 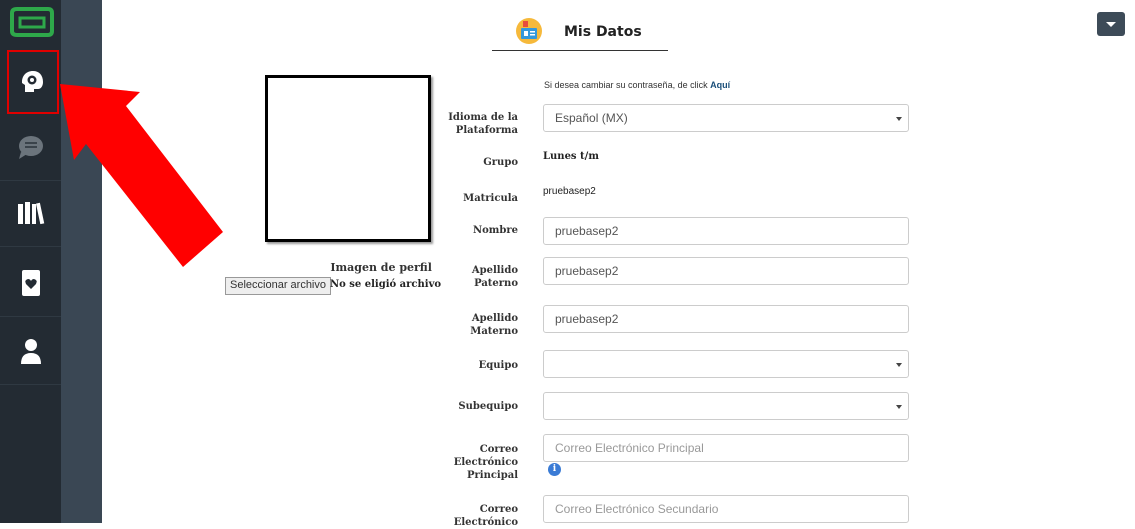 I want to click on profile-image-label: Imagen de perfil, so click(x=381, y=267).